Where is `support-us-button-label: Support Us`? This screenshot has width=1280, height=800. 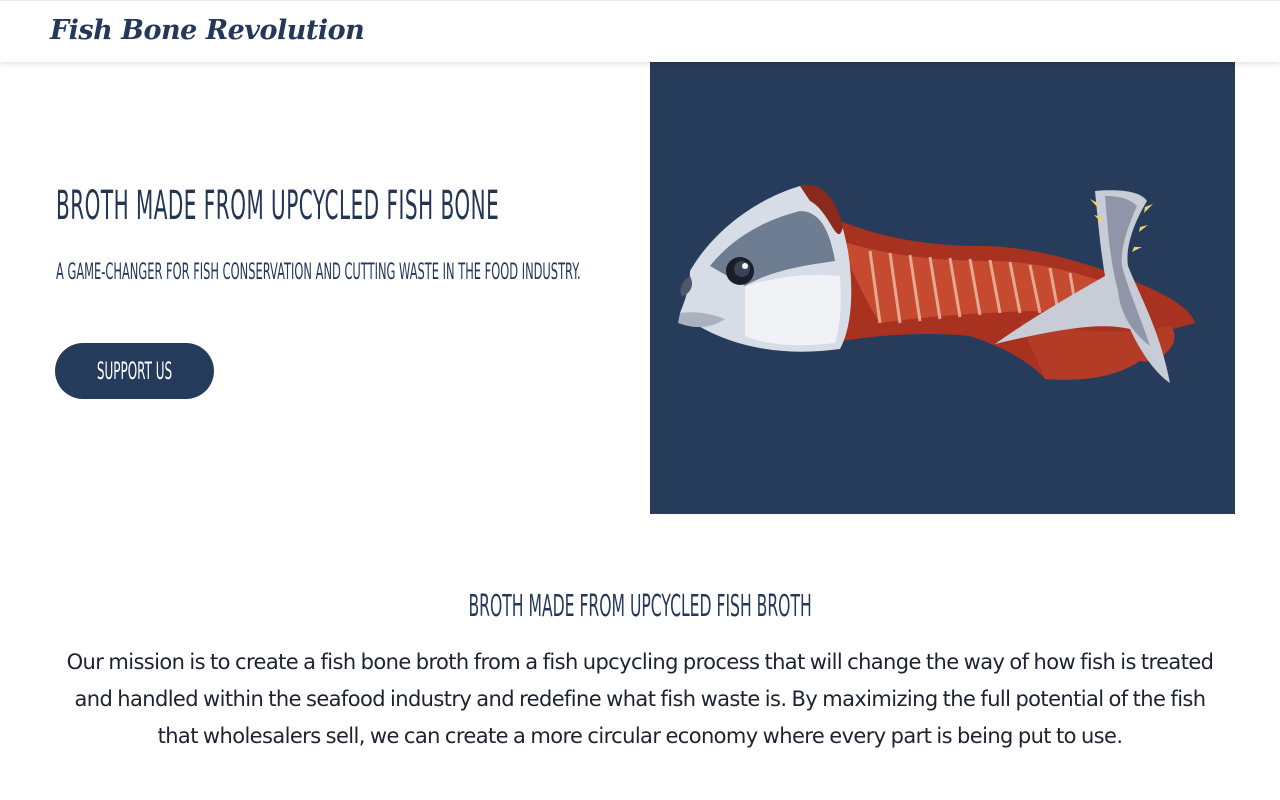
support-us-button-label: Support Us is located at coordinates (134, 371).